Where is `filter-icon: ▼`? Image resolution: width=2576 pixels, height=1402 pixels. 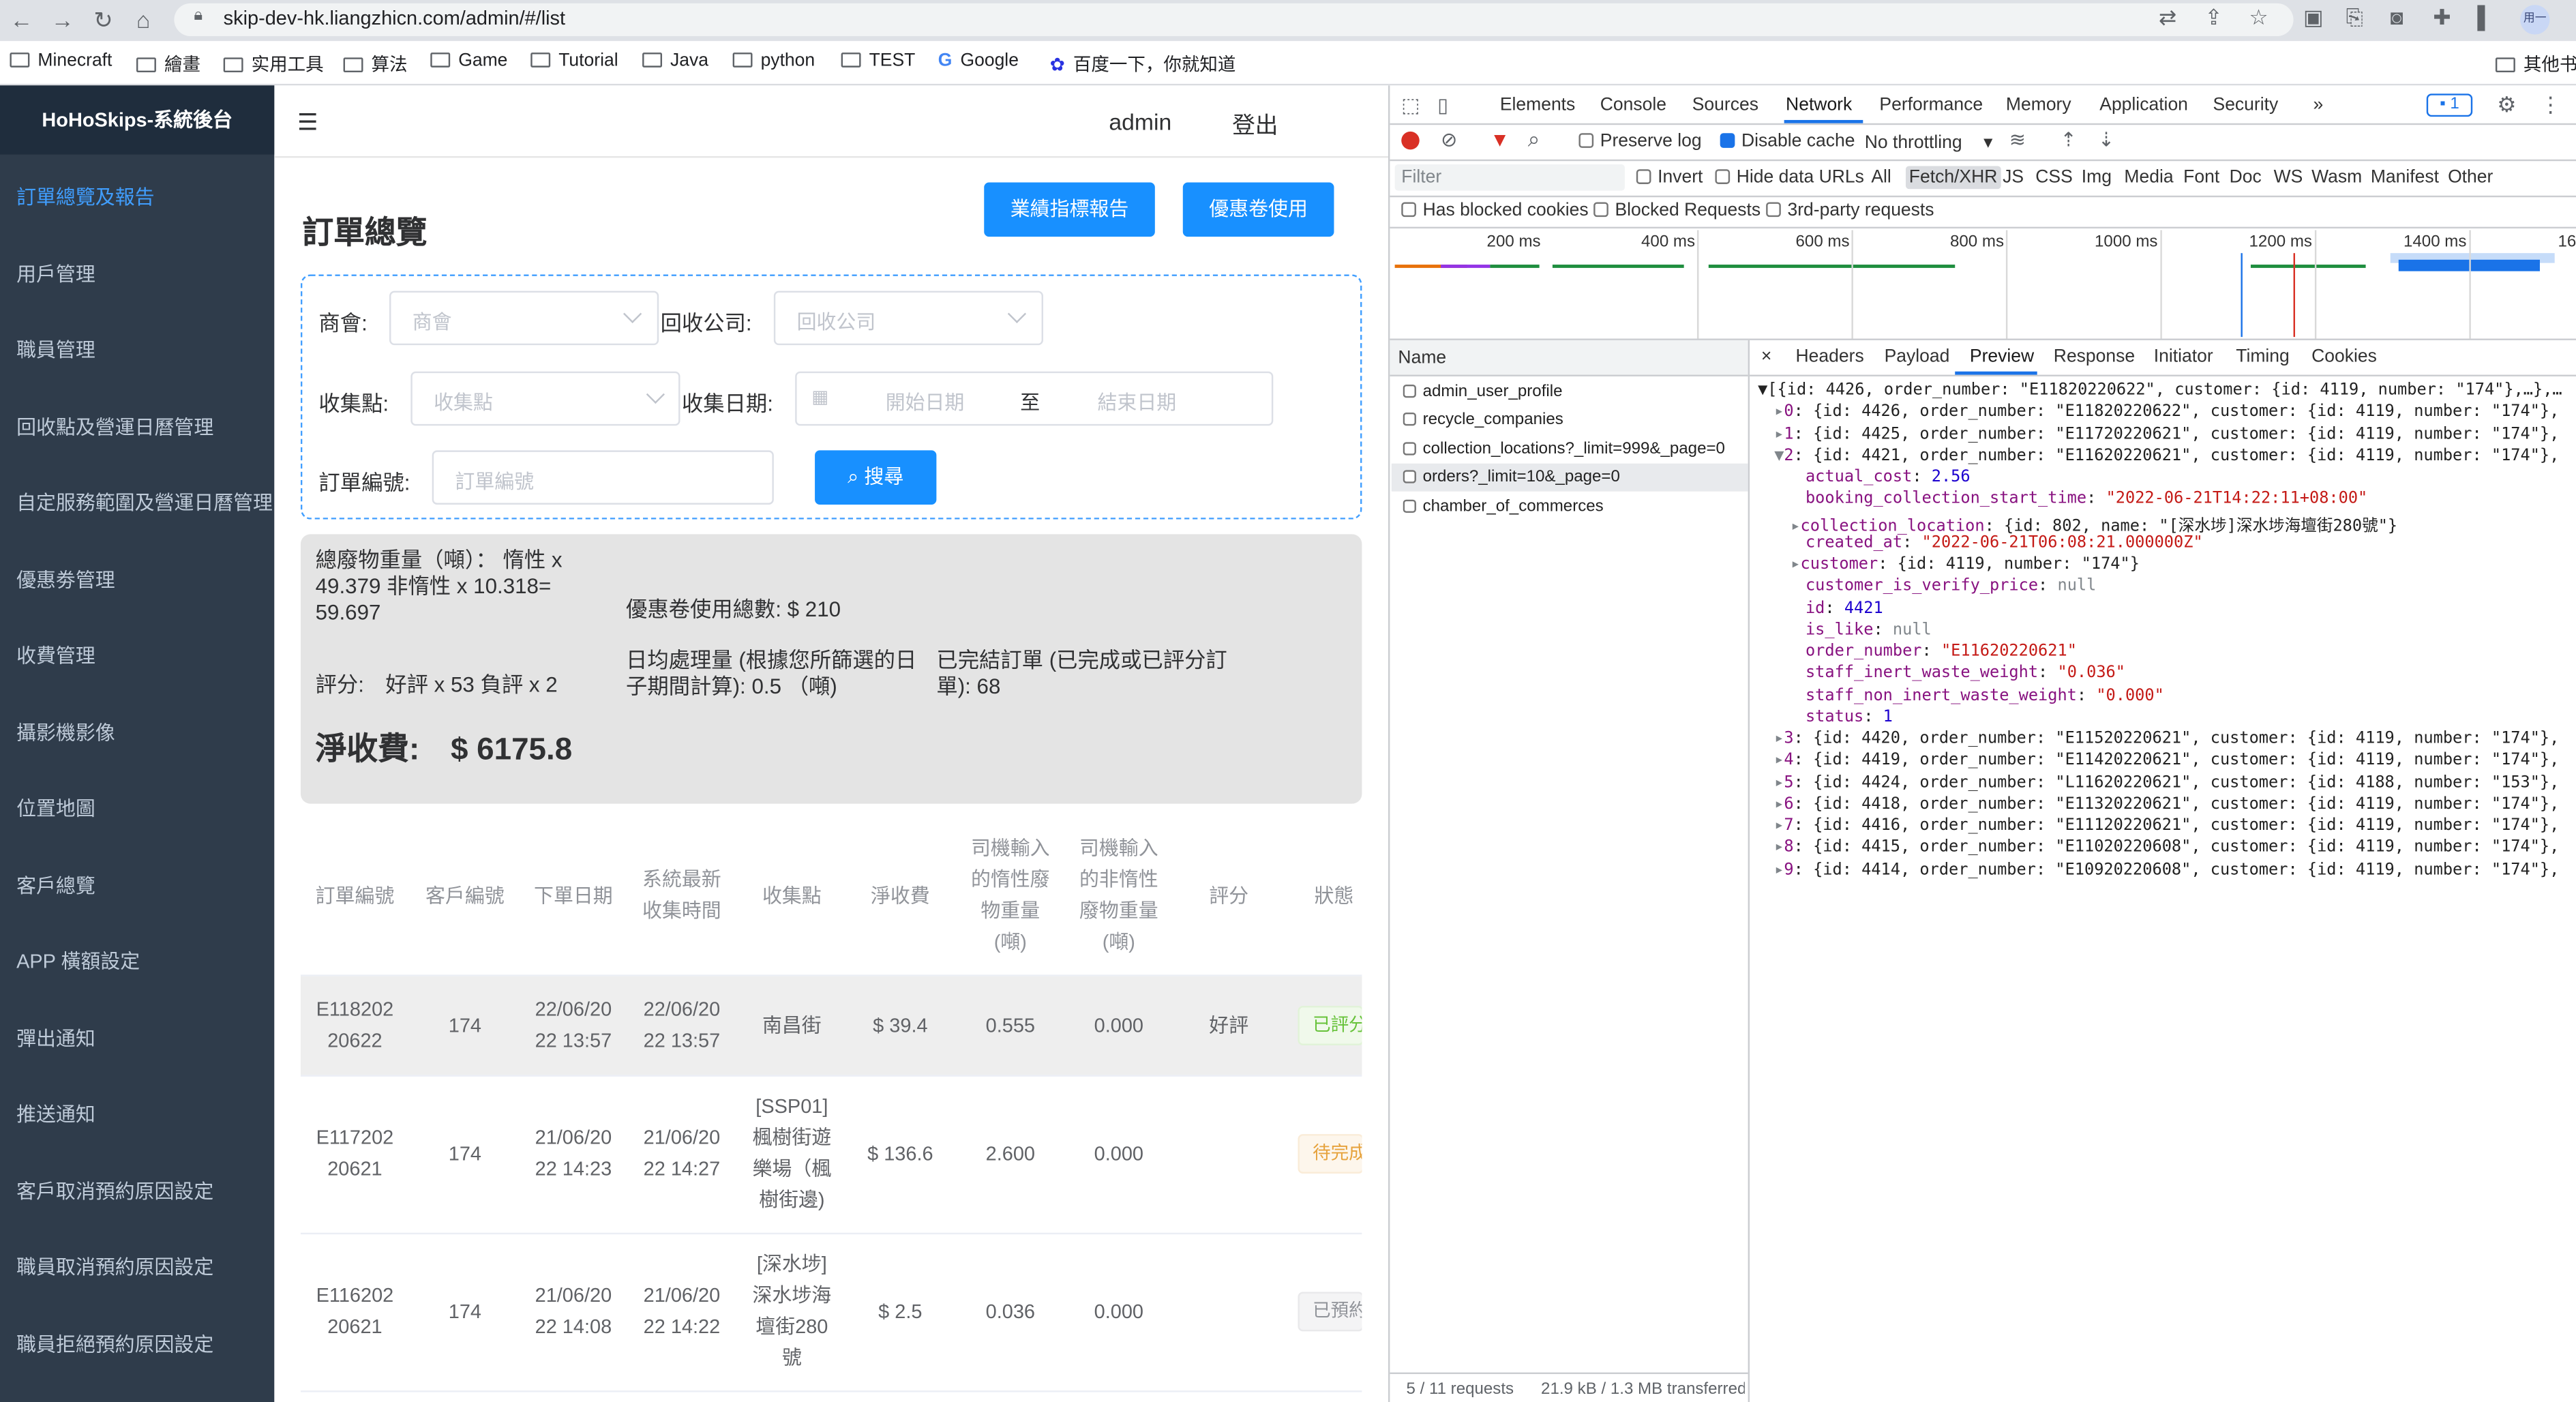 filter-icon: ▼ is located at coordinates (1500, 139).